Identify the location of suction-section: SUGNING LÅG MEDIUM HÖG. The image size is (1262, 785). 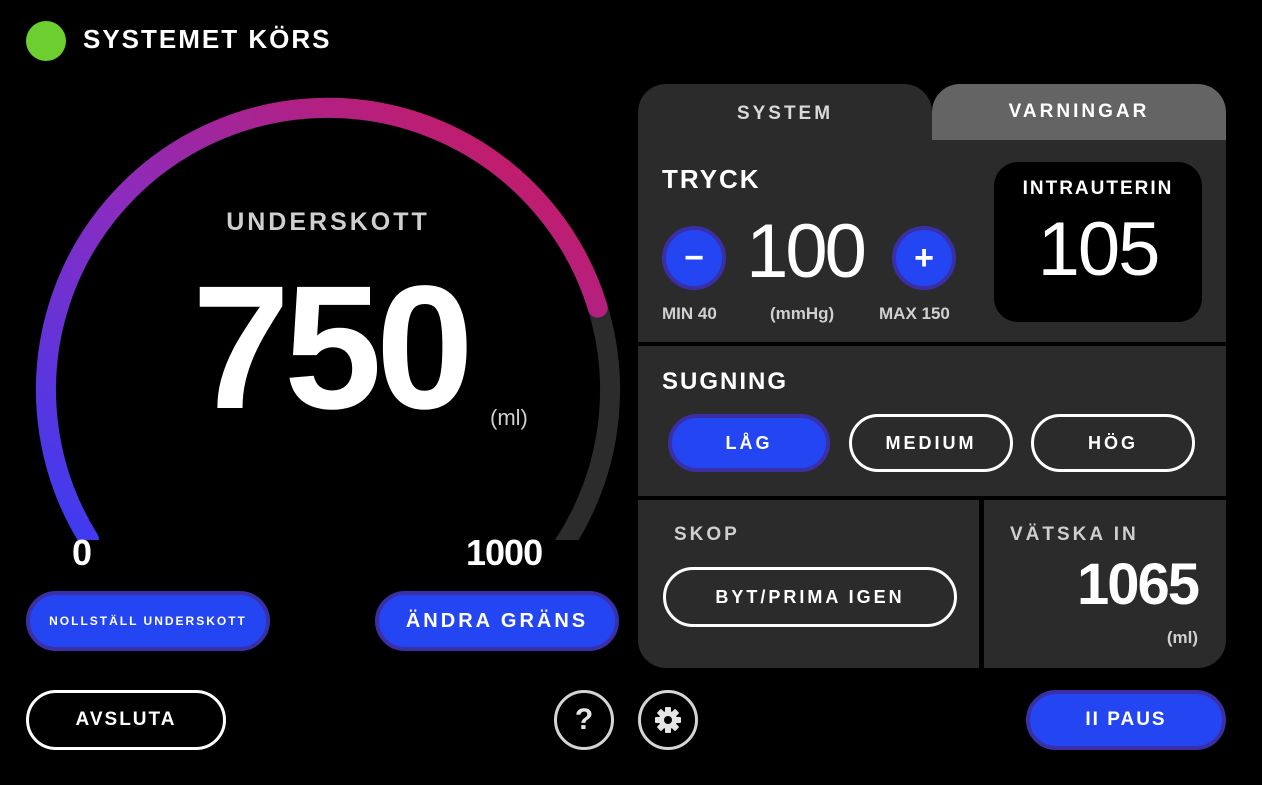
(932, 421).